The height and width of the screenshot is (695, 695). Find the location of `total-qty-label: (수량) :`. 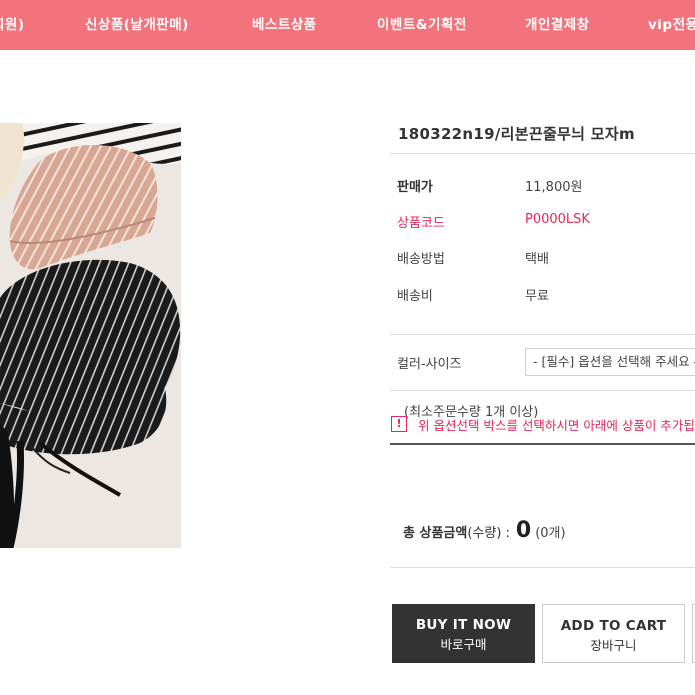

total-qty-label: (수량) : is located at coordinates (488, 533).